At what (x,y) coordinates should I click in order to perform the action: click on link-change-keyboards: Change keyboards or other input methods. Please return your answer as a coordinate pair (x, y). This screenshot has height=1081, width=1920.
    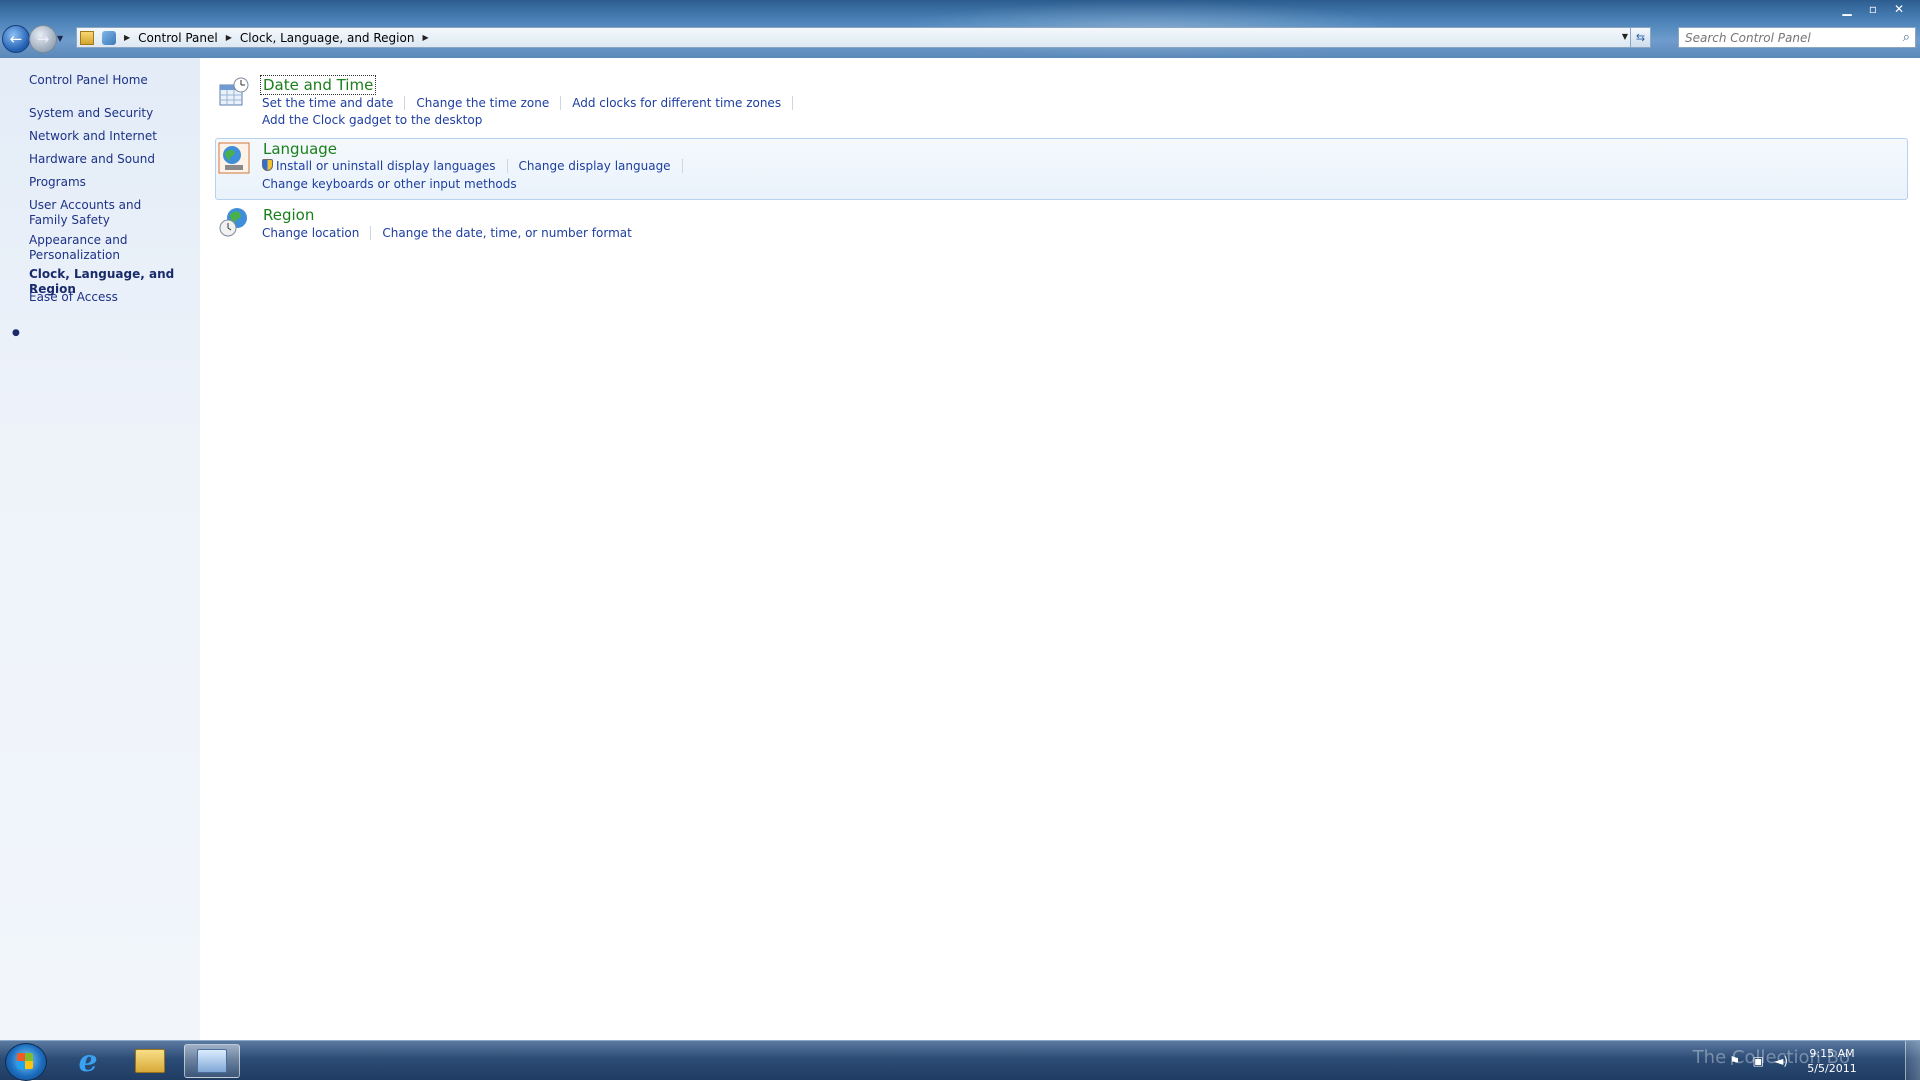
    Looking at the image, I should click on (389, 184).